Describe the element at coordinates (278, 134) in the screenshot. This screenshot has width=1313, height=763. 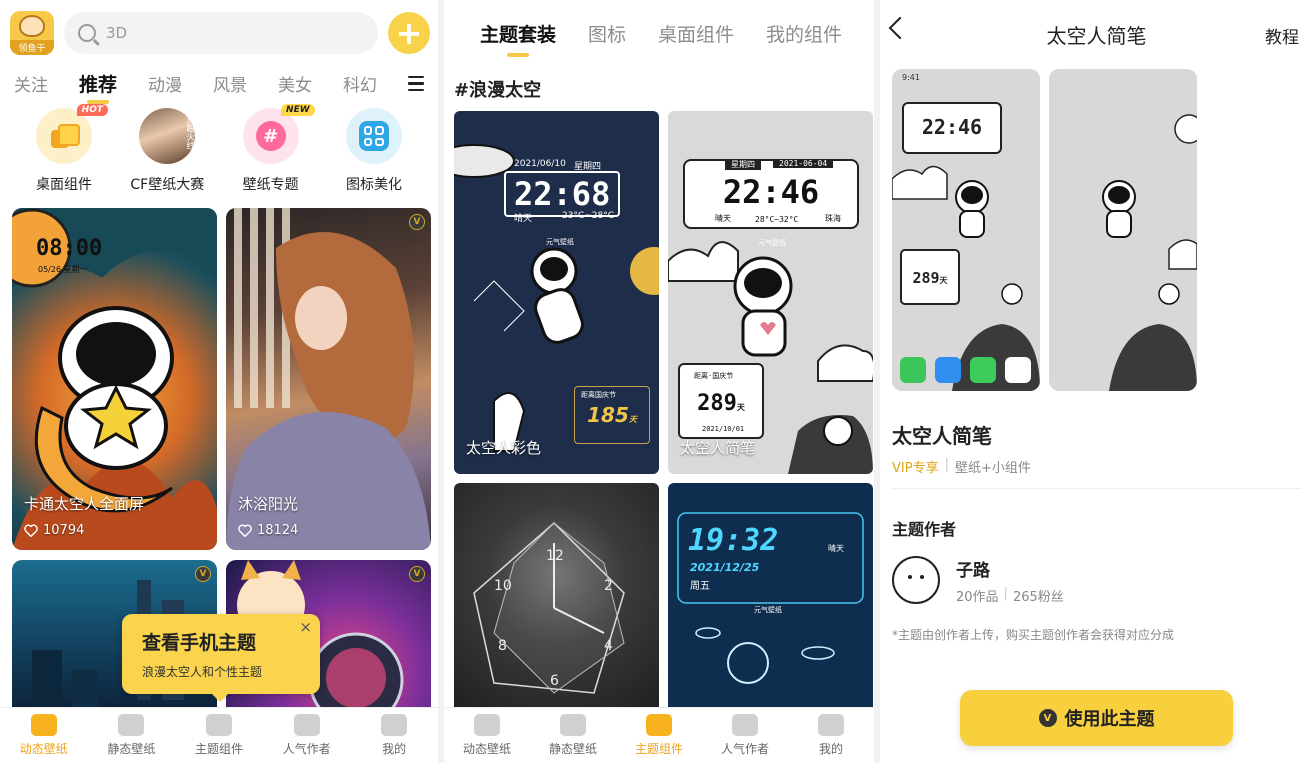
I see `hashtag-icon-wrap: # NEW` at that location.